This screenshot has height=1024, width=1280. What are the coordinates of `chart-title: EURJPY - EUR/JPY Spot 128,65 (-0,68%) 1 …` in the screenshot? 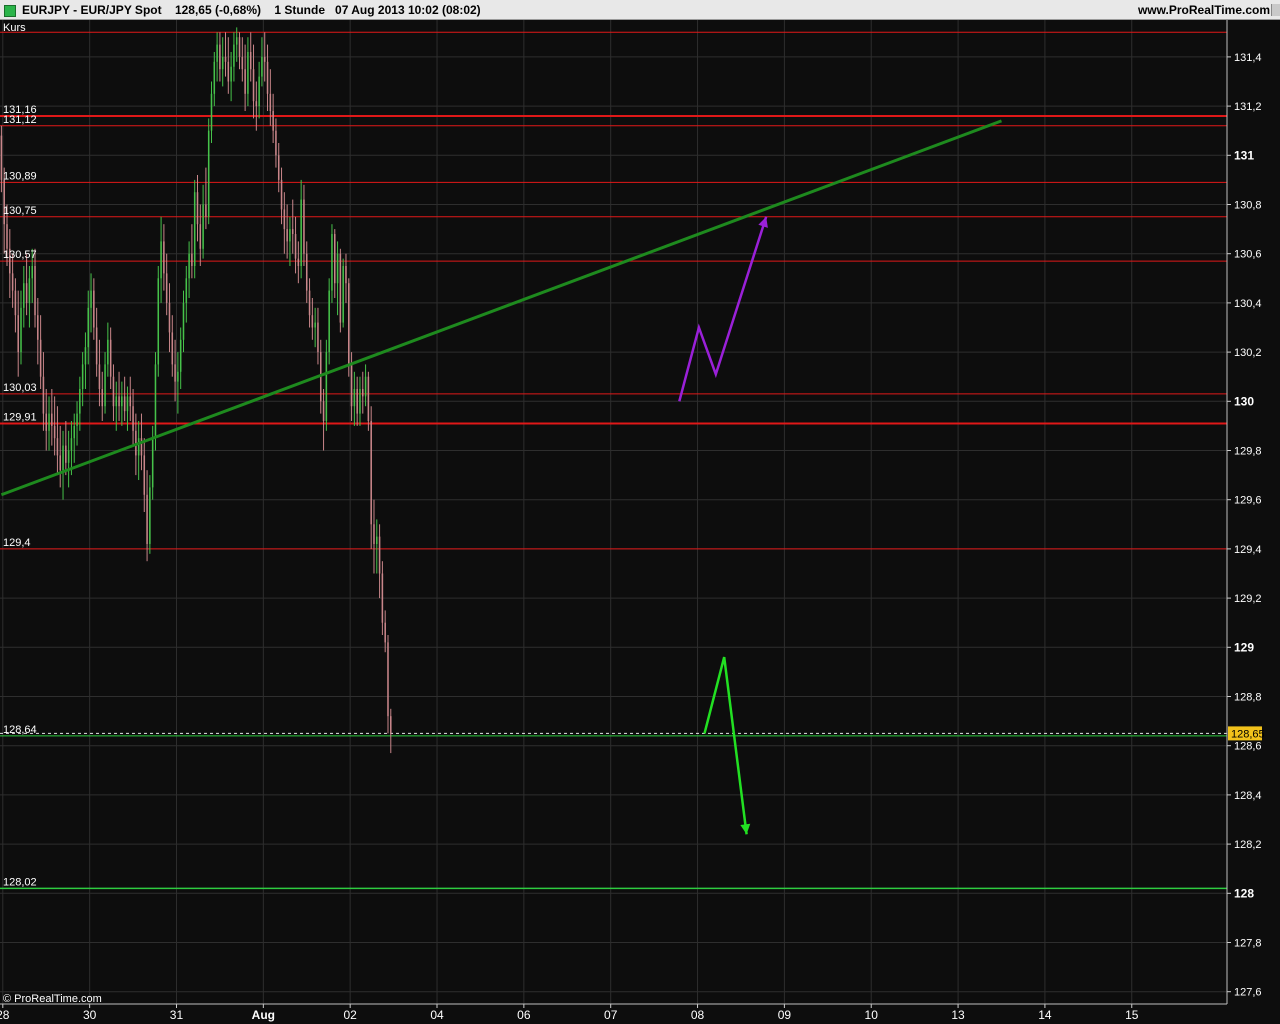 It's located at (251, 10).